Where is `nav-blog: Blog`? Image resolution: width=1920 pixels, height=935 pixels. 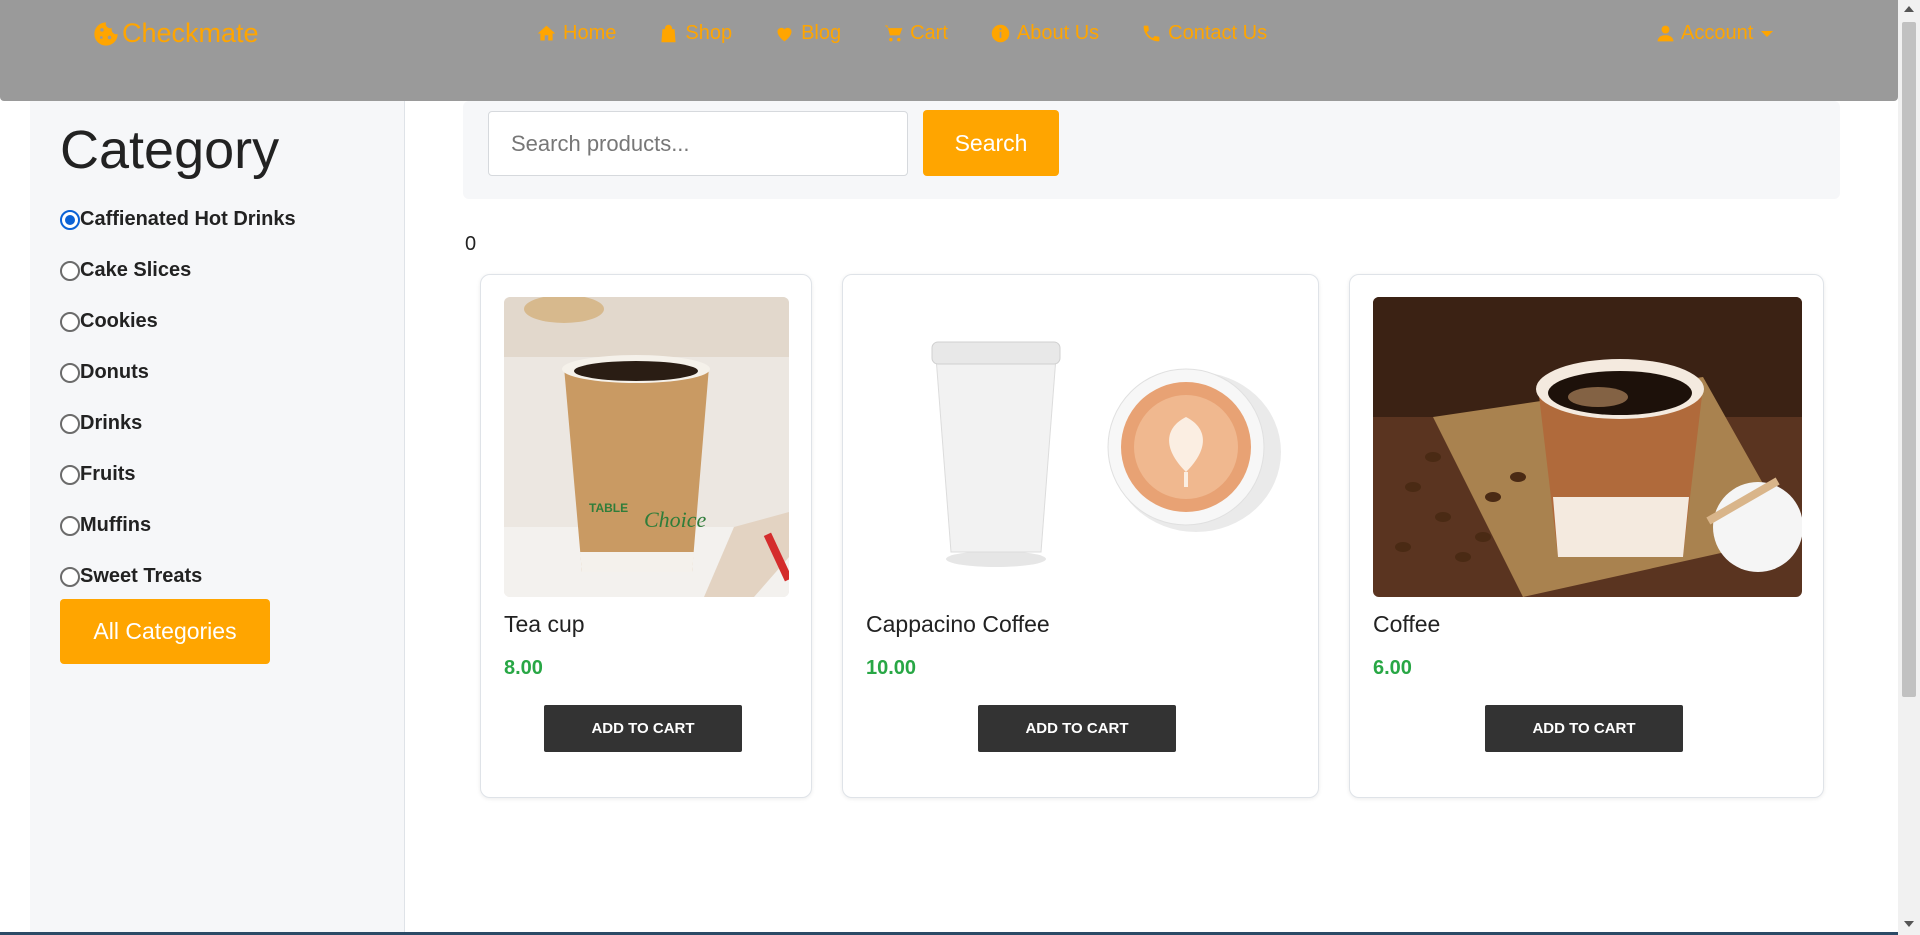
nav-blog: Blog is located at coordinates (807, 33).